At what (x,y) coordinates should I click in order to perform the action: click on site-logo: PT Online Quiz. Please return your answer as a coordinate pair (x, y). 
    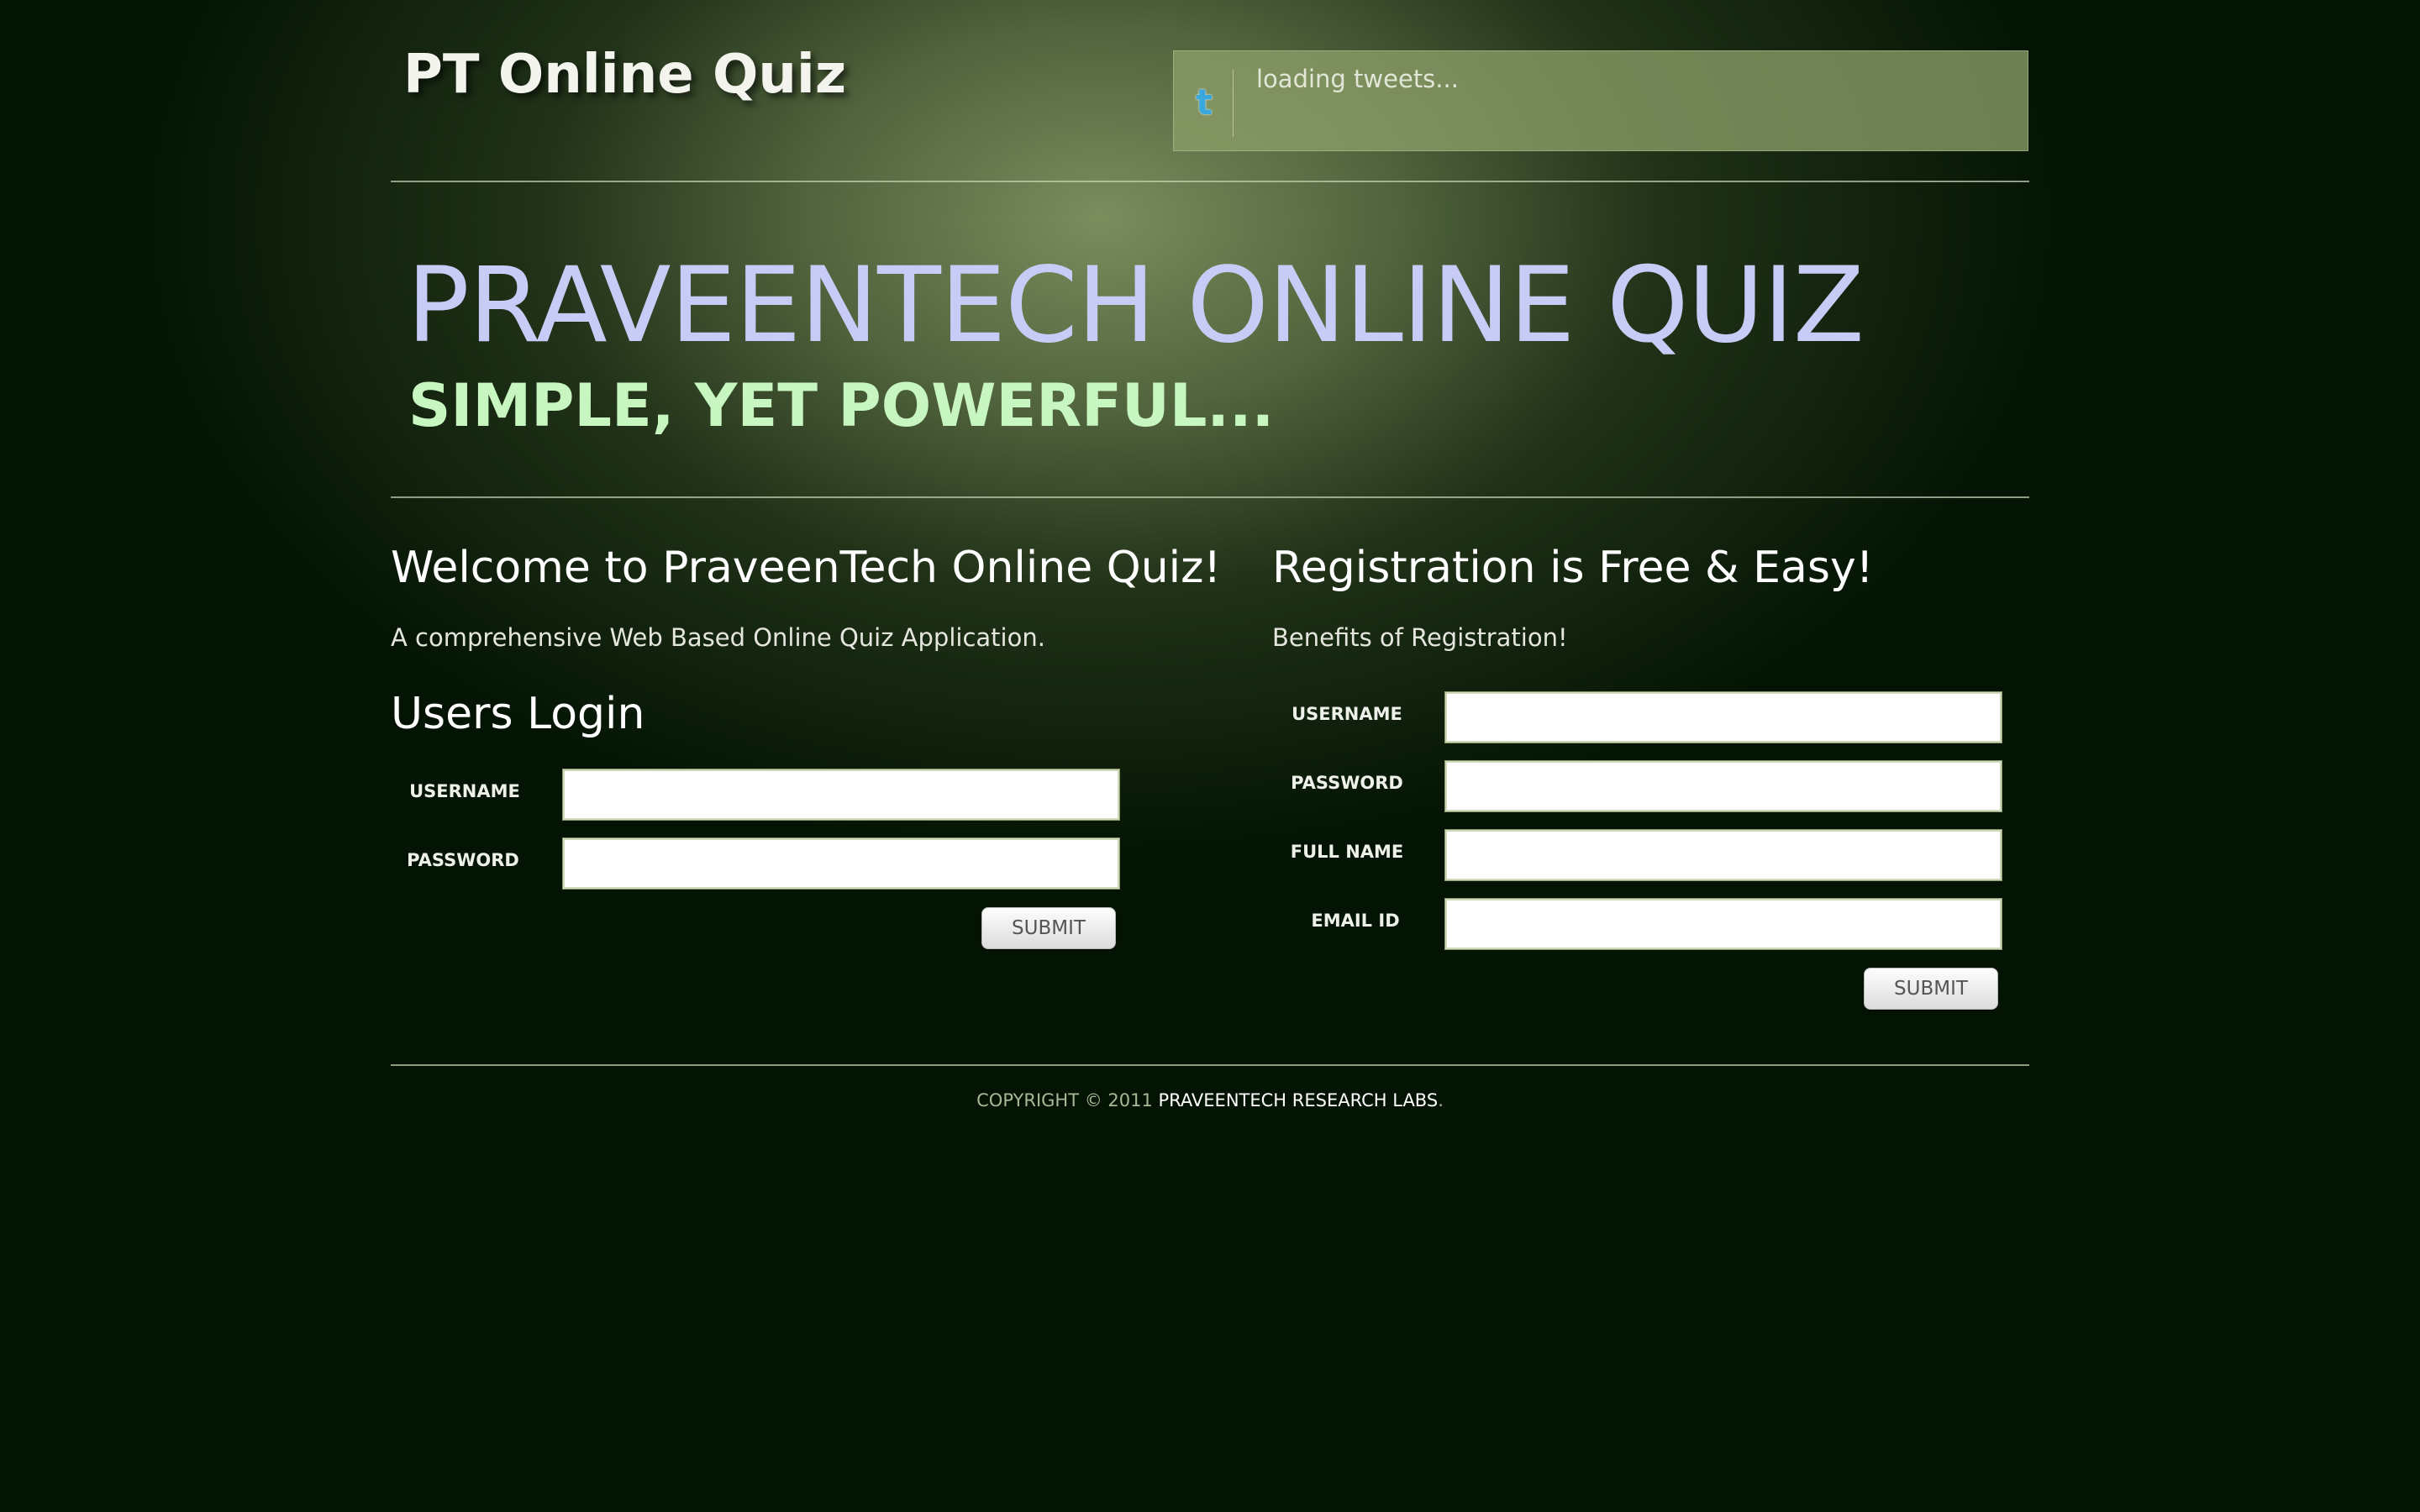
    Looking at the image, I should click on (624, 75).